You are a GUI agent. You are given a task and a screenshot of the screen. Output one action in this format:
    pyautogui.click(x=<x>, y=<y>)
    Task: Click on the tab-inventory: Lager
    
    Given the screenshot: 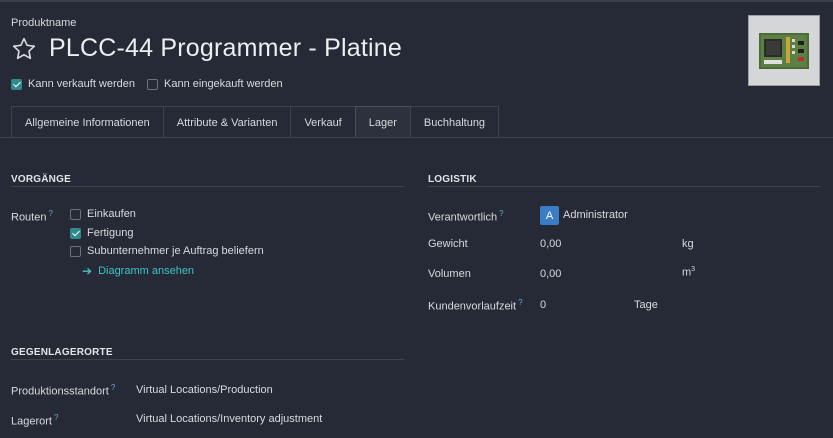 What is the action you would take?
    pyautogui.click(x=382, y=122)
    